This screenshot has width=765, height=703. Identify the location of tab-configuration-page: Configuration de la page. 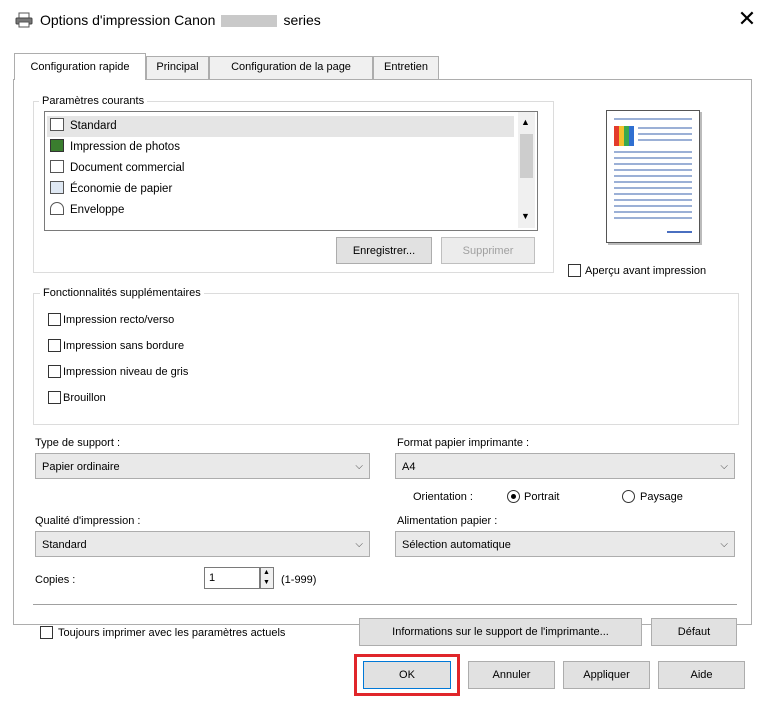
(291, 67).